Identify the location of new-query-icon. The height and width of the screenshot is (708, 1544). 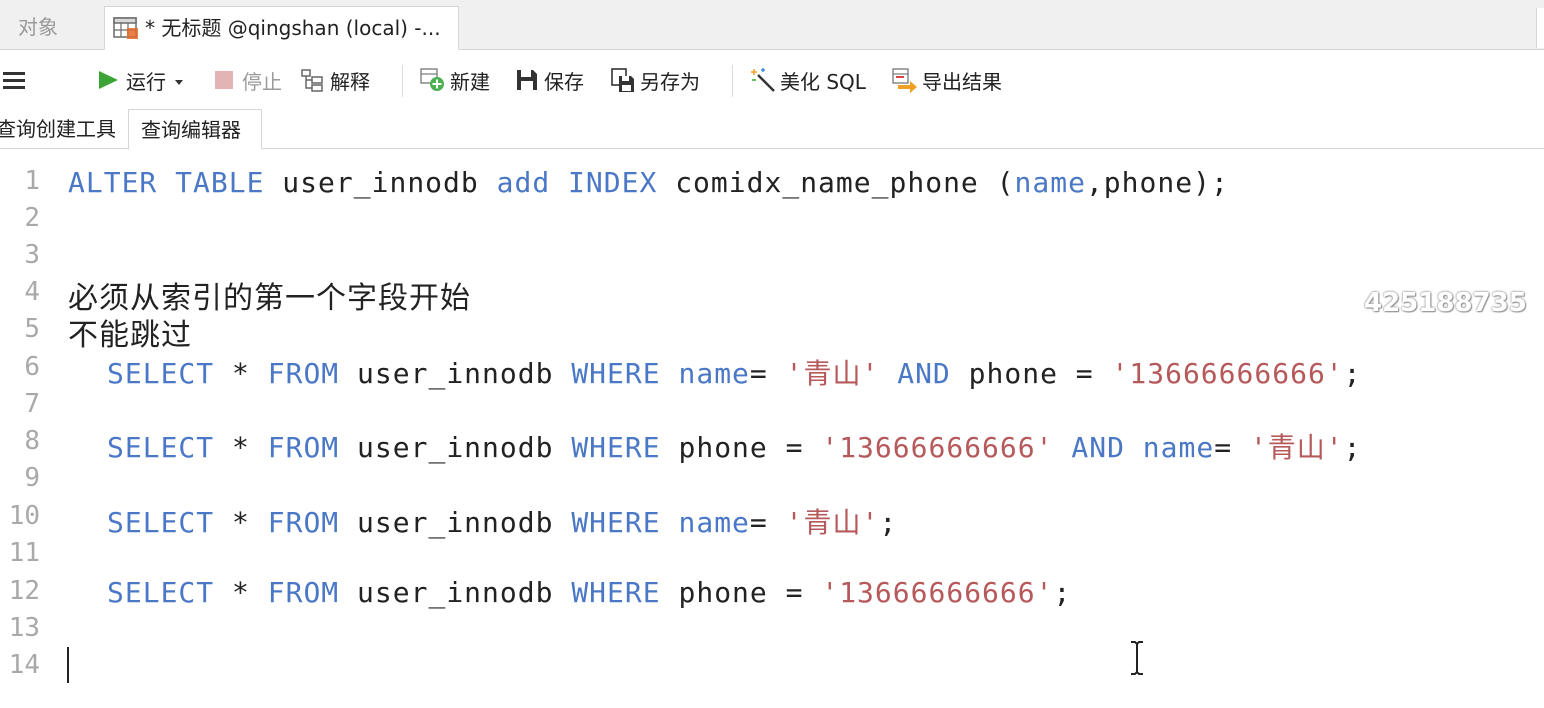
(433, 80).